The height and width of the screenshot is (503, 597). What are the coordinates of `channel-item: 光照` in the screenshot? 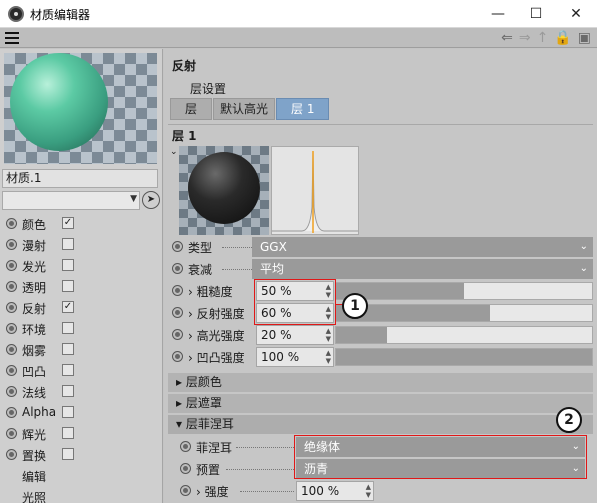 It's located at (81, 494).